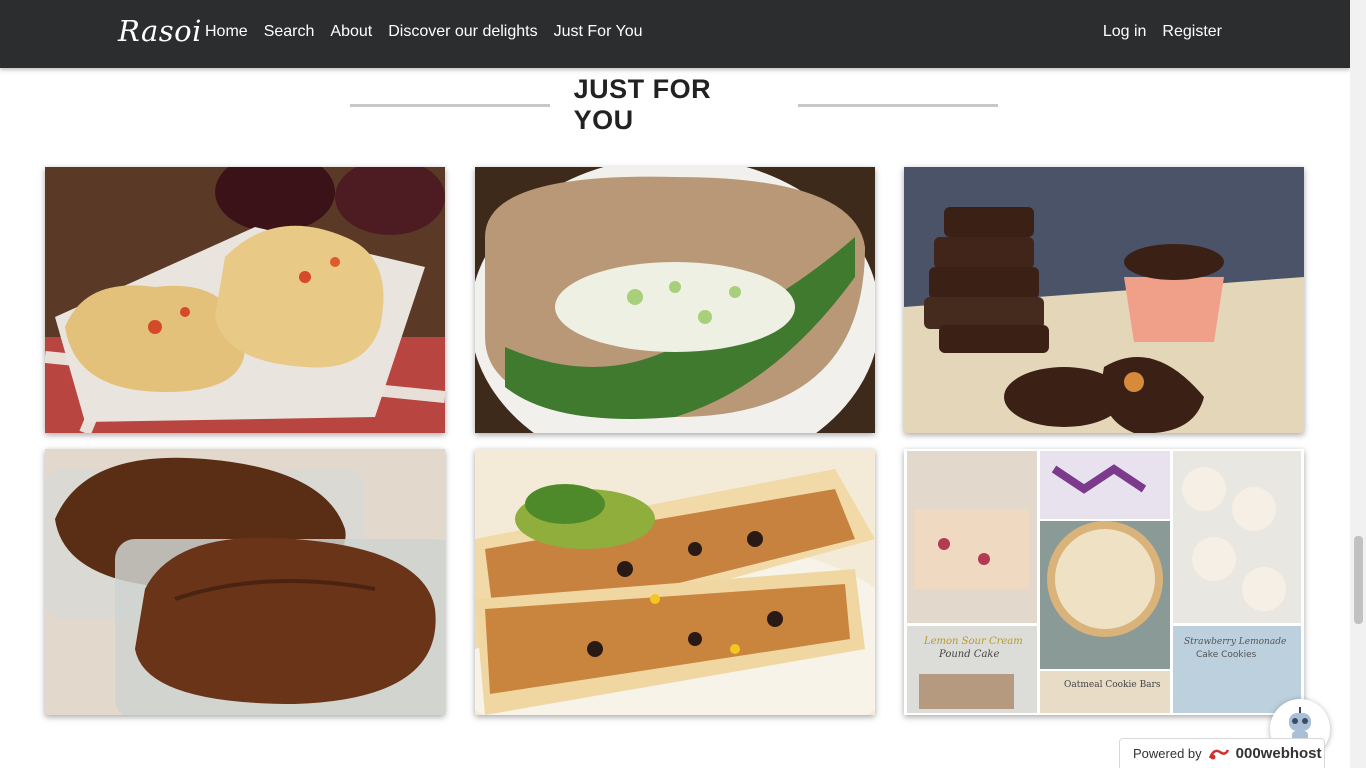 This screenshot has height=768, width=1366. Describe the element at coordinates (450, 105) in the screenshot. I see `title-divider-left` at that location.